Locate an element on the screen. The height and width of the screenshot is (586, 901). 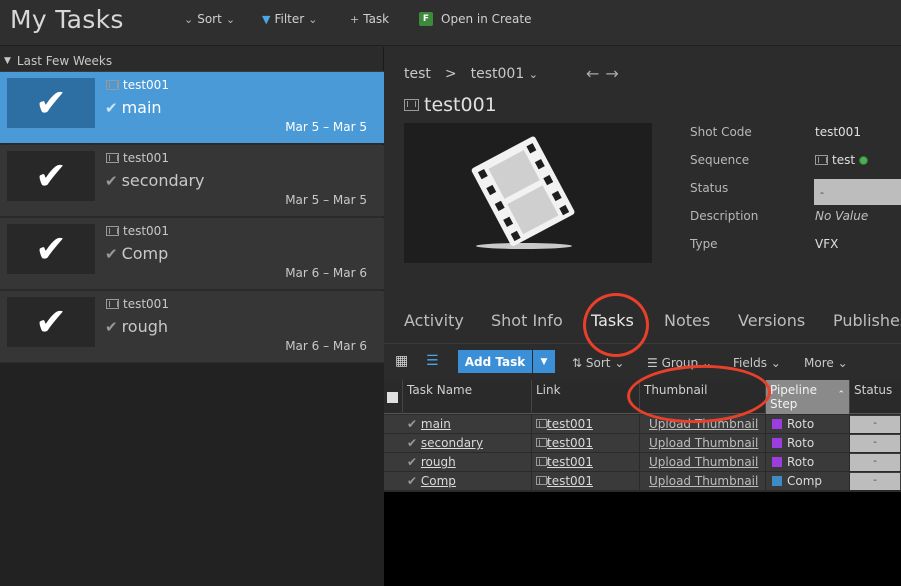
column-header-task-name: Task Name is located at coordinates (467, 397).